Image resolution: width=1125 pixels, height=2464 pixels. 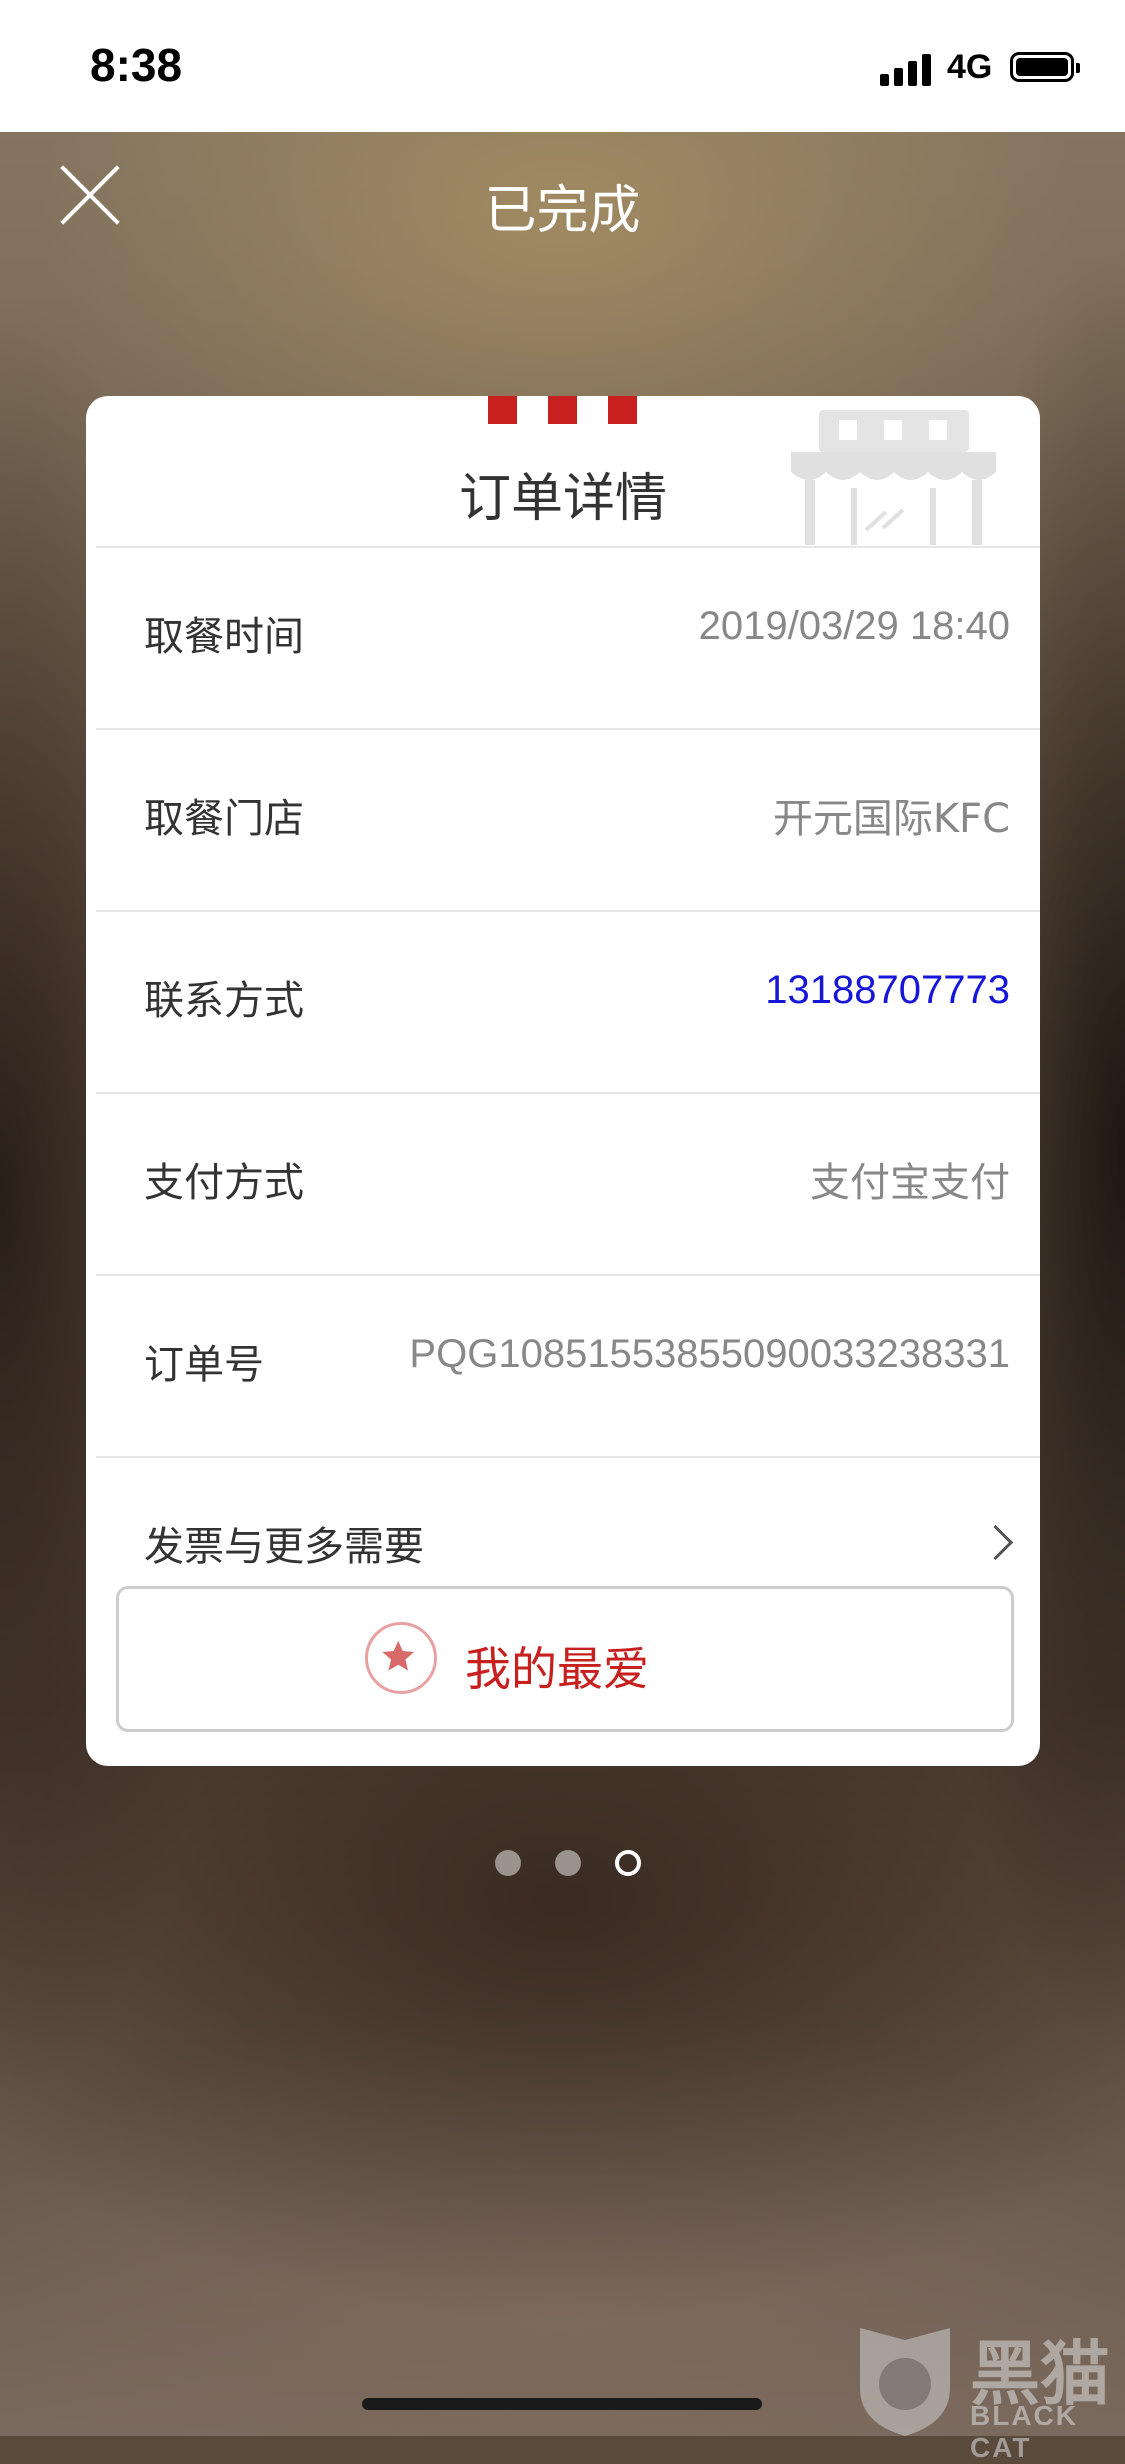 I want to click on row-label: 订单号, so click(x=204, y=1365).